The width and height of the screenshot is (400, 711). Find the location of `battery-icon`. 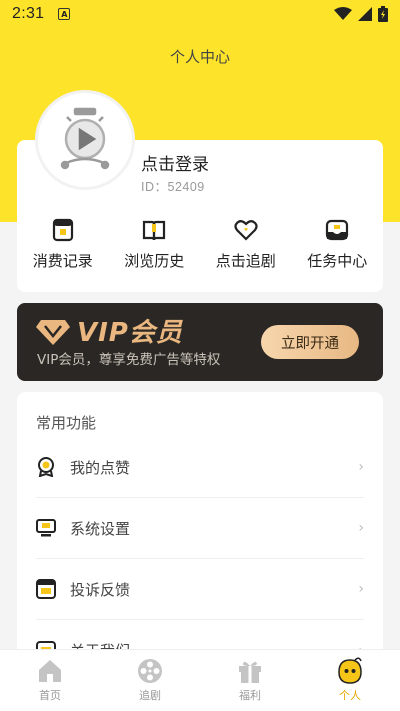

battery-icon is located at coordinates (383, 14).